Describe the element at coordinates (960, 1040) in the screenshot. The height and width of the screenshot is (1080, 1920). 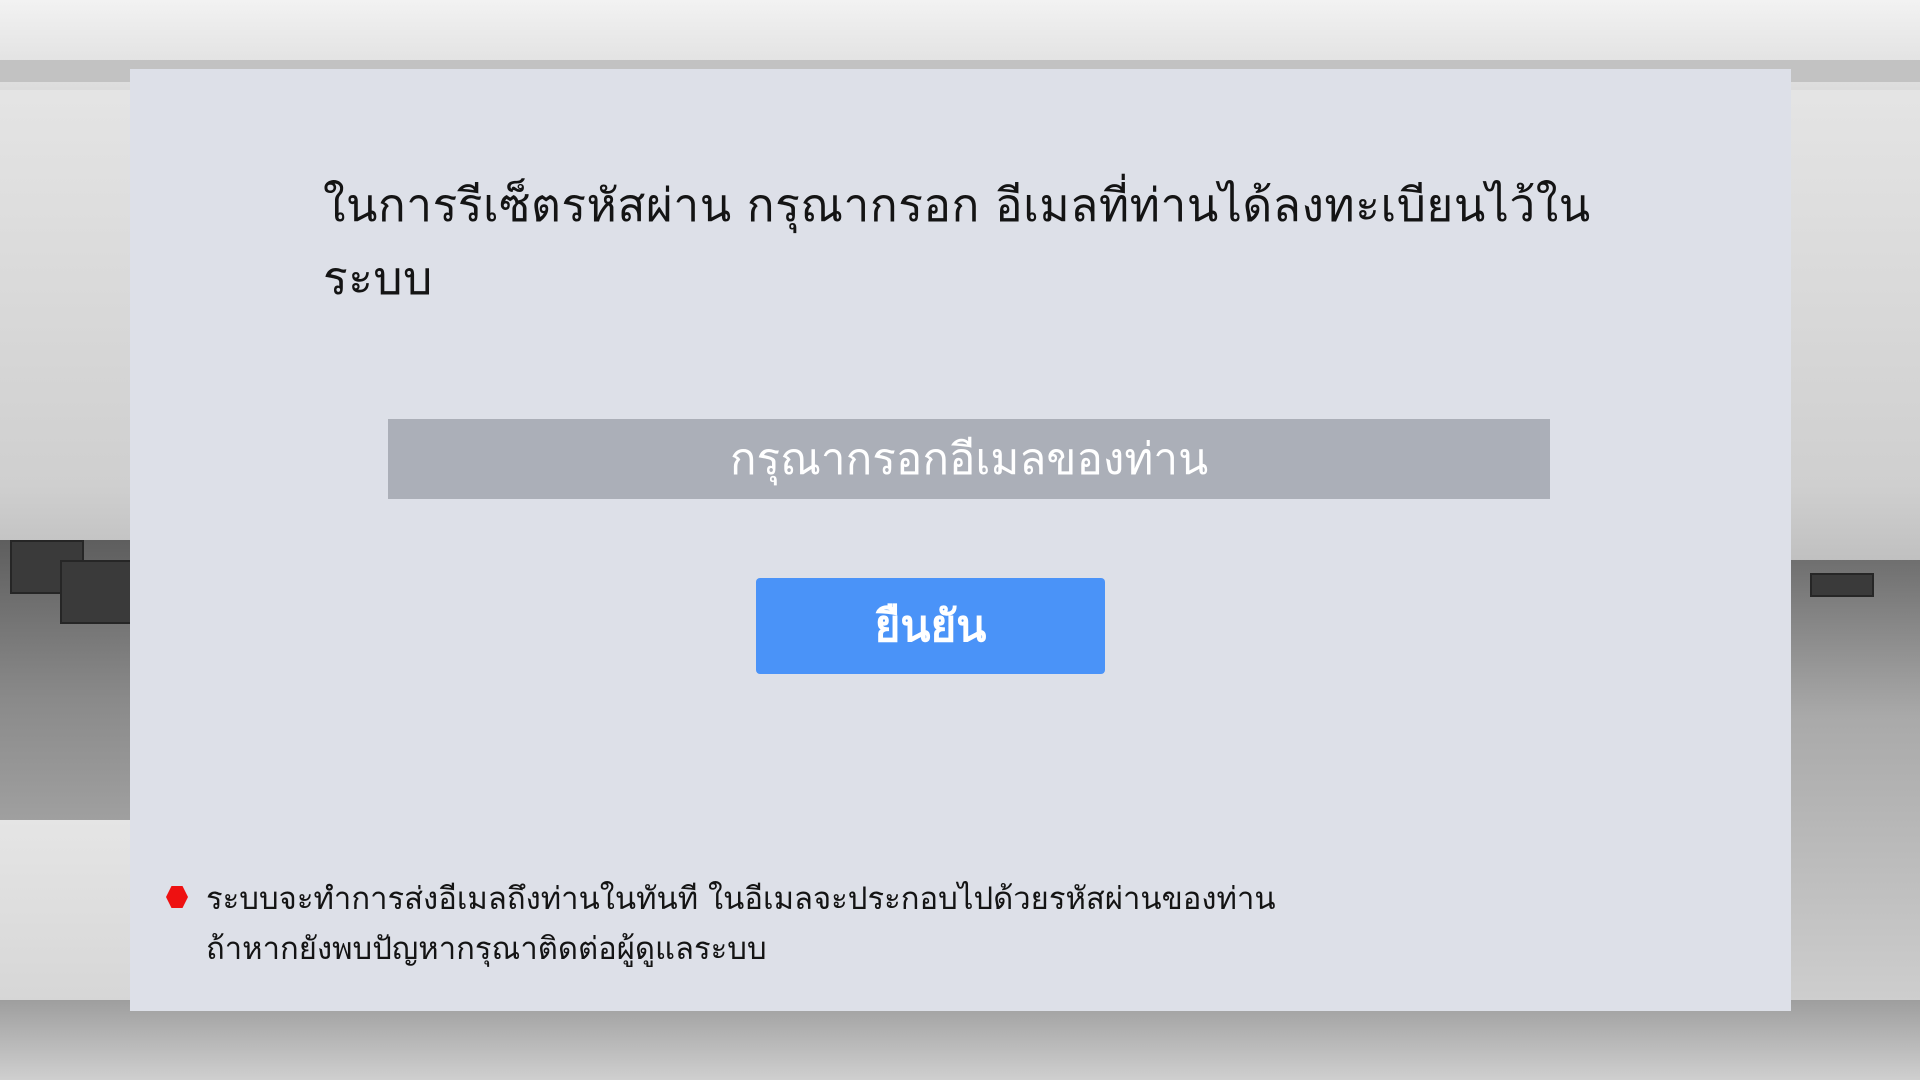
I see `background-floor` at that location.